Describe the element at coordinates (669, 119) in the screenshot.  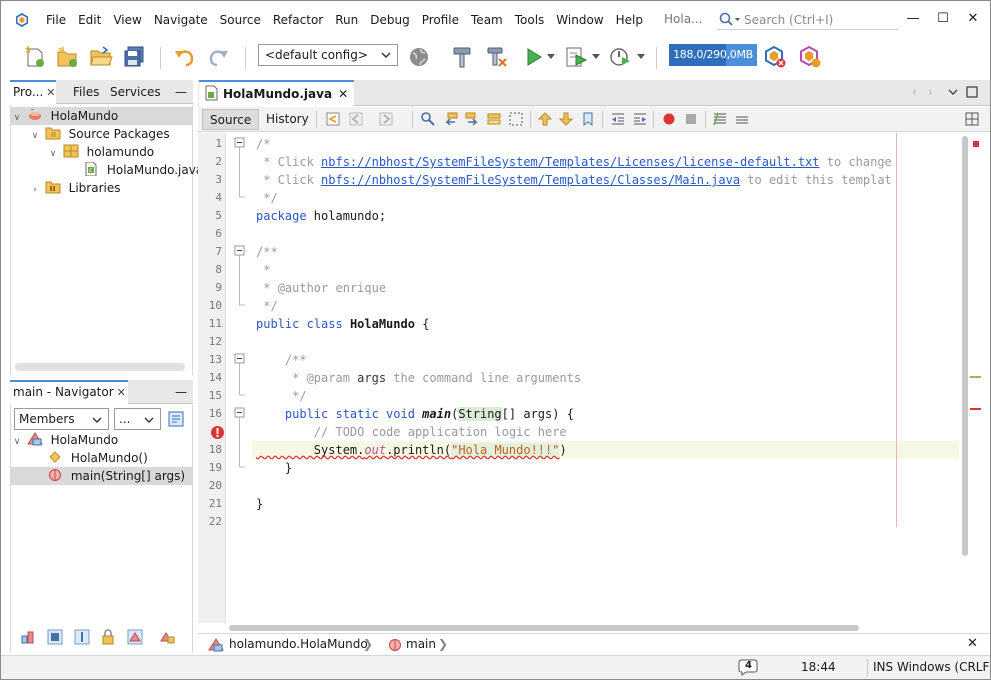
I see `start-macro-recording-icon` at that location.